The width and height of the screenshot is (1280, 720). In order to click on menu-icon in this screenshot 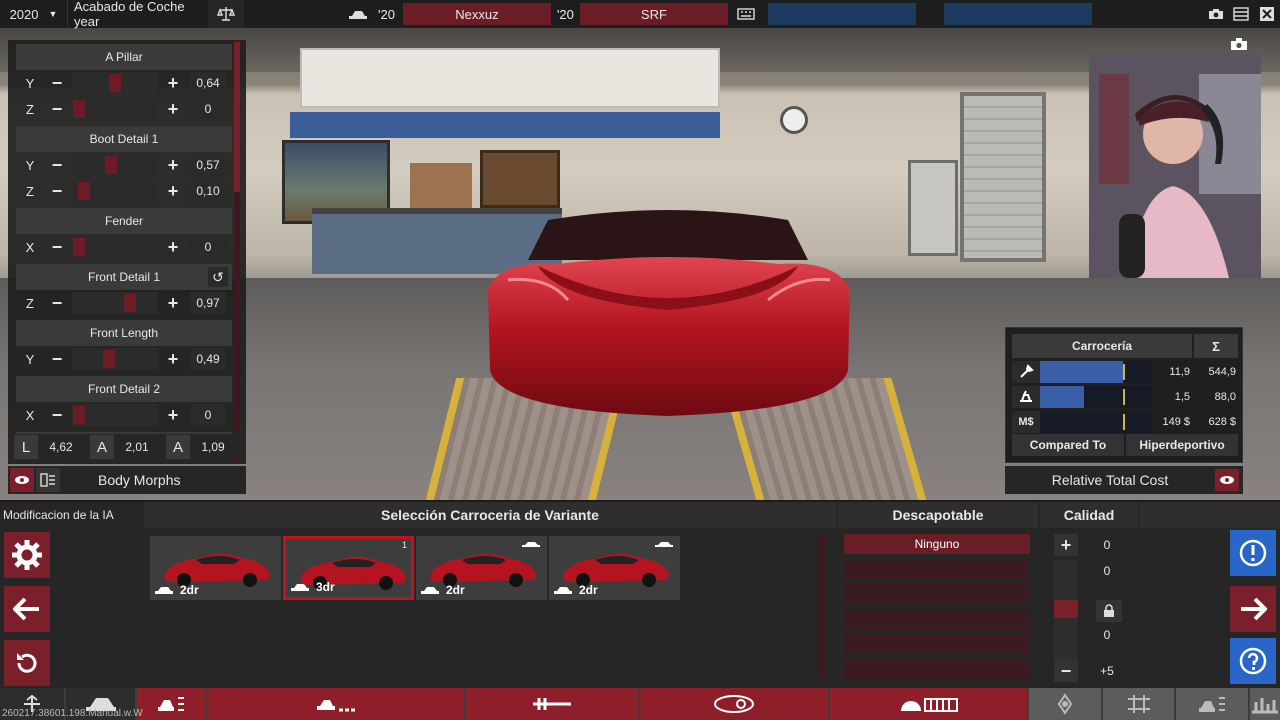, I will do `click(1241, 14)`.